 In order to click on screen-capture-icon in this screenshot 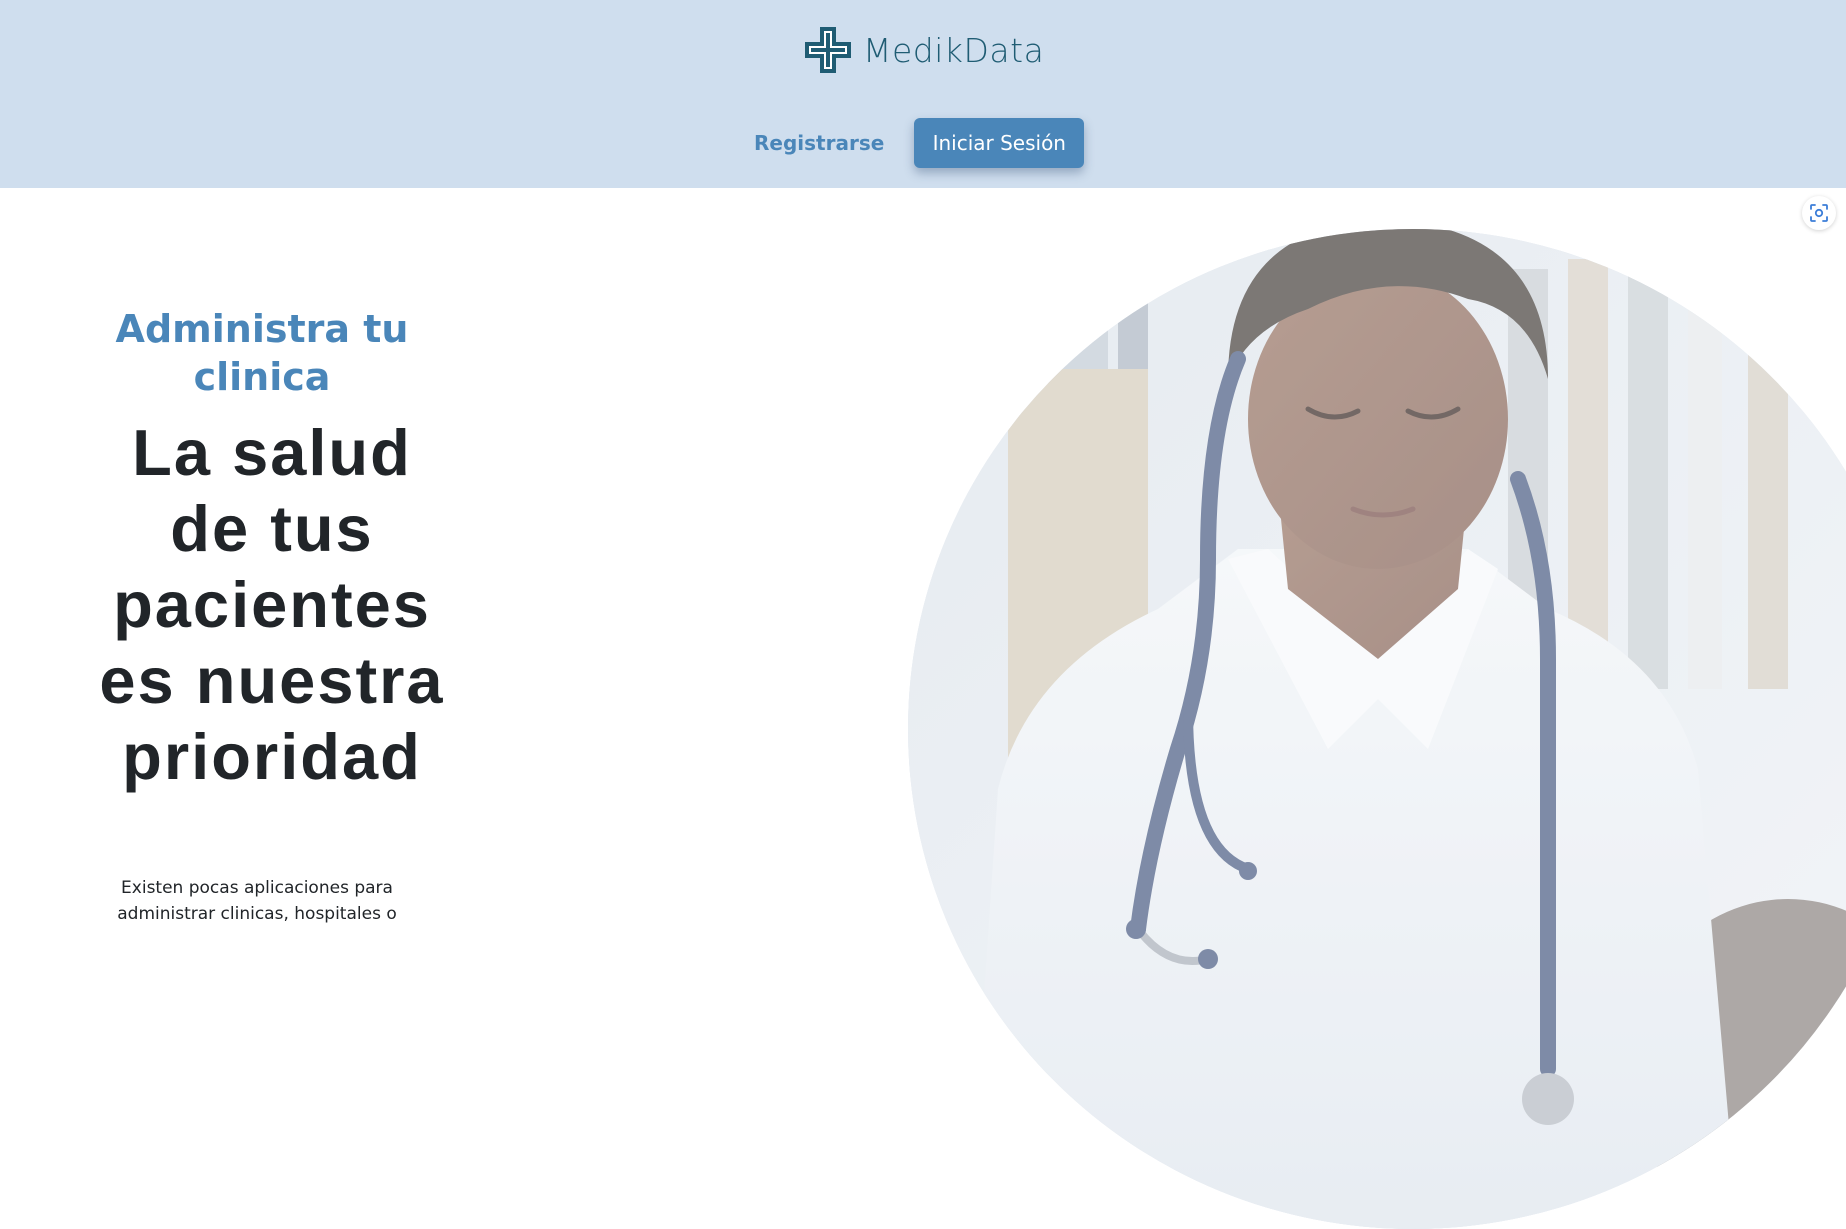, I will do `click(1819, 213)`.